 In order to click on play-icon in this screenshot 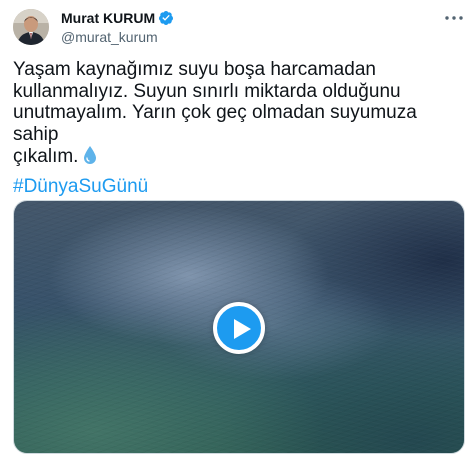, I will do `click(242, 329)`.